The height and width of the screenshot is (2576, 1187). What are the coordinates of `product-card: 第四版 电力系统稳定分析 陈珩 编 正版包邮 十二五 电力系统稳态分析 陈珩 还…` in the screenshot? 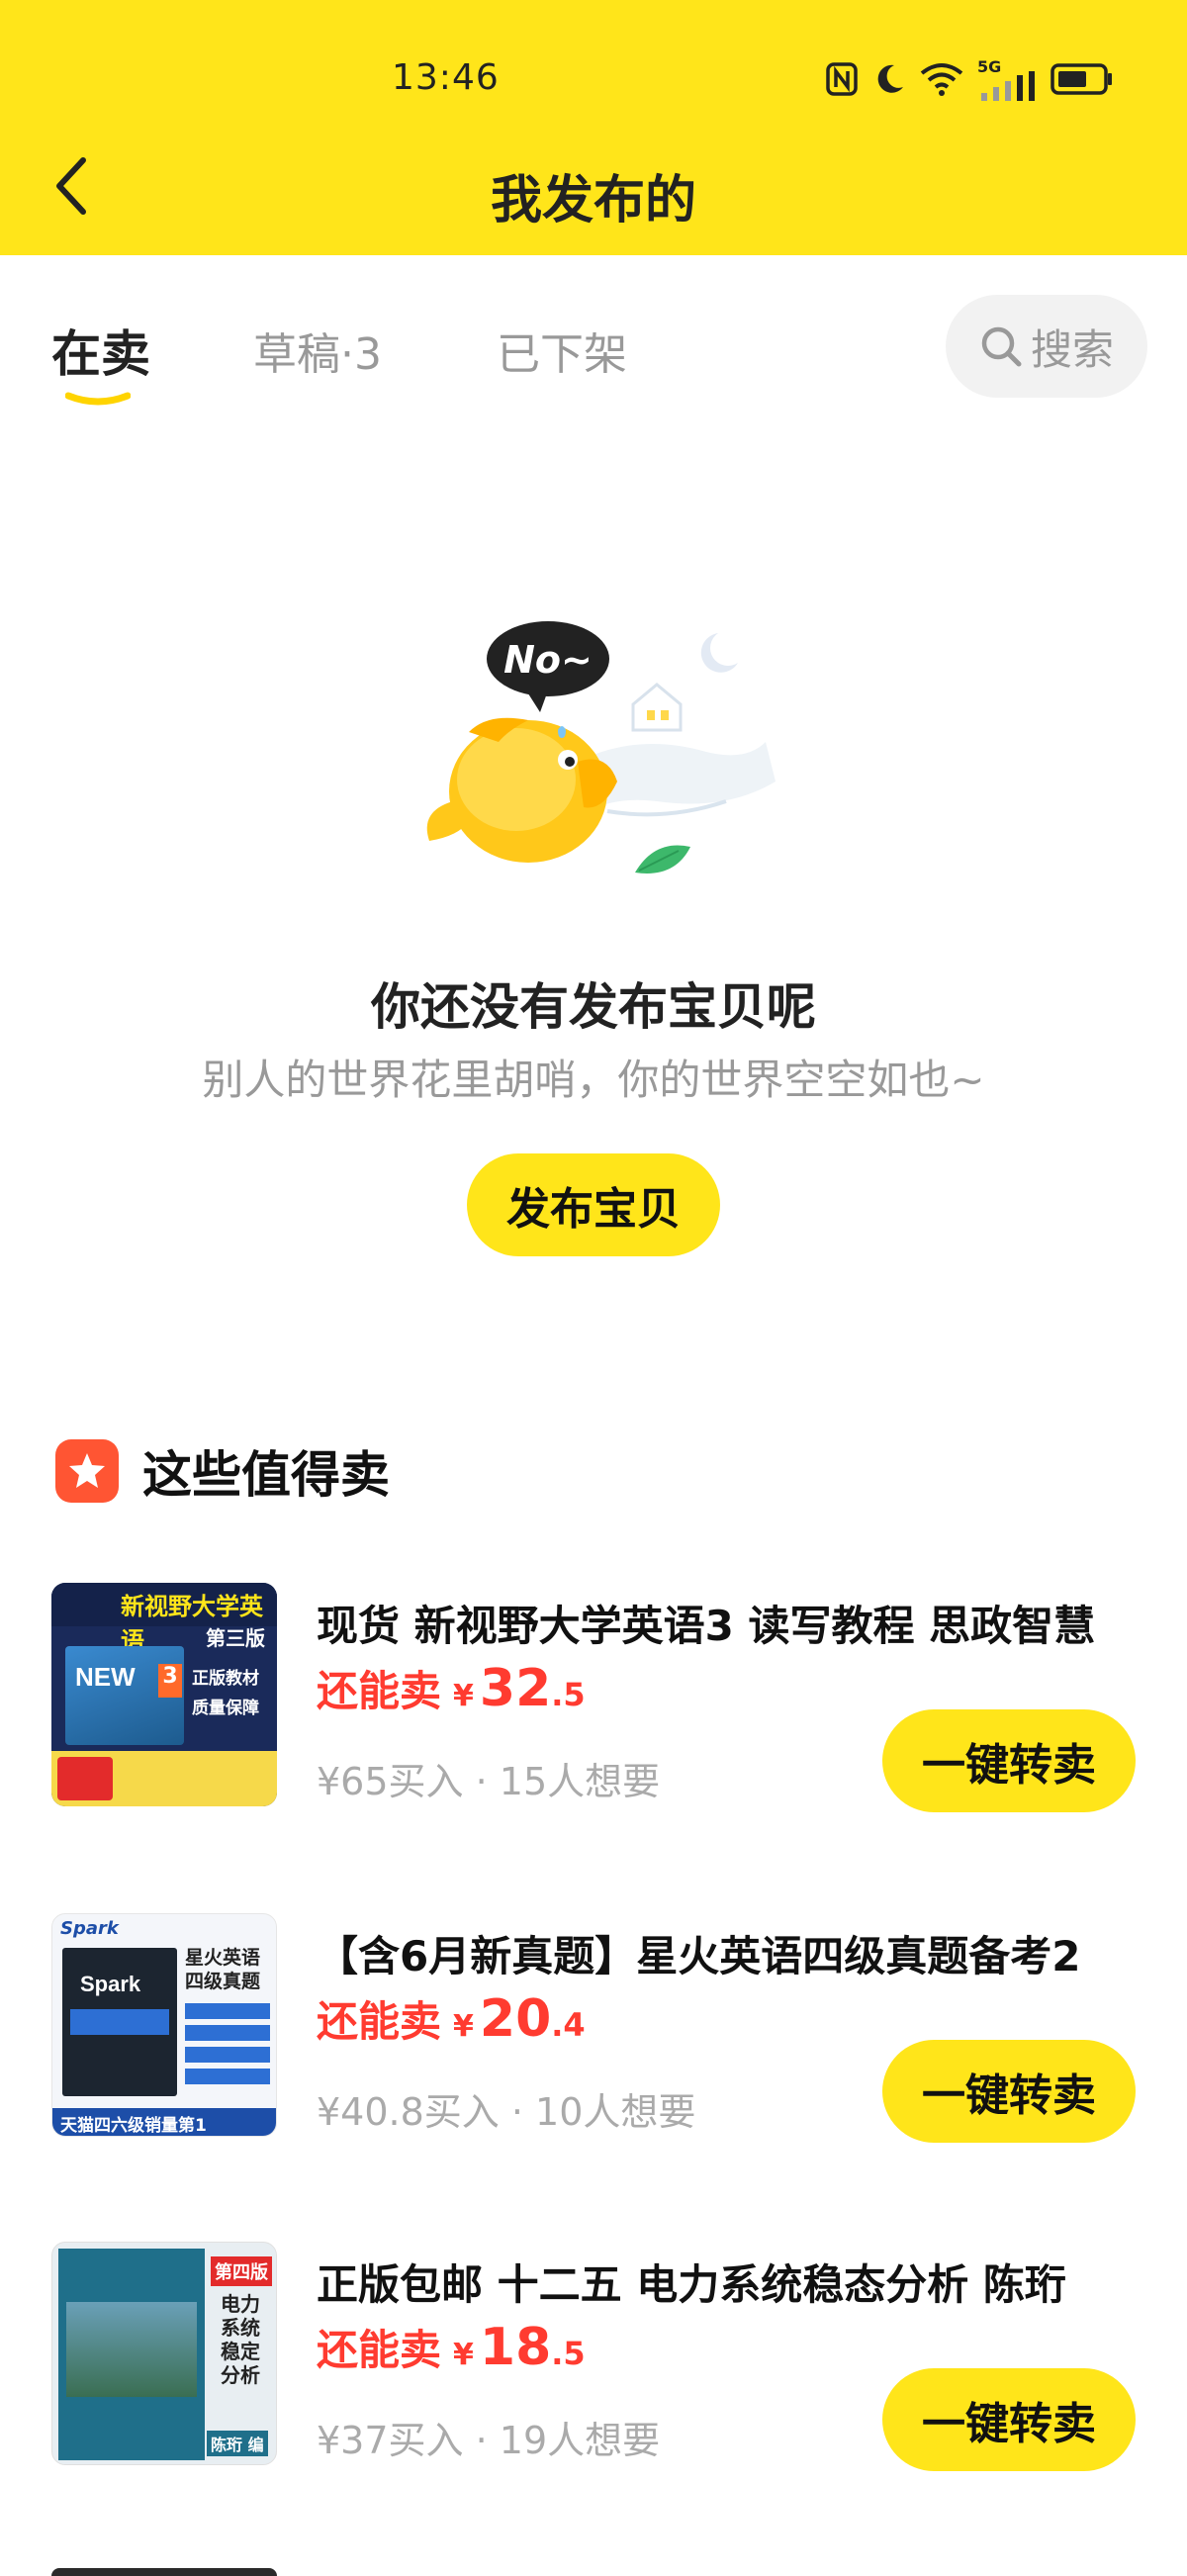 It's located at (593, 2358).